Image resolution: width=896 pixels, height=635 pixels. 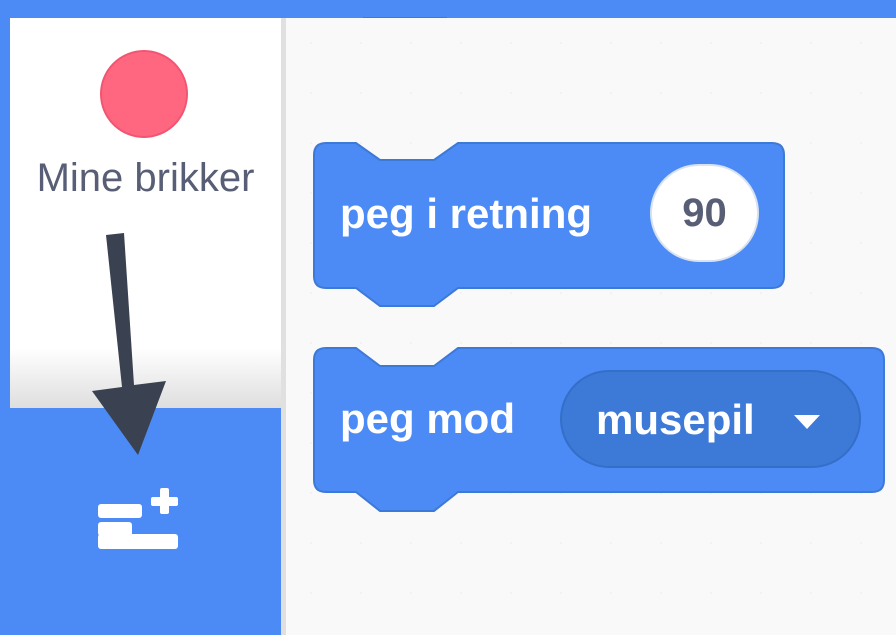 I want to click on direction-number-input: 90, so click(x=704, y=213).